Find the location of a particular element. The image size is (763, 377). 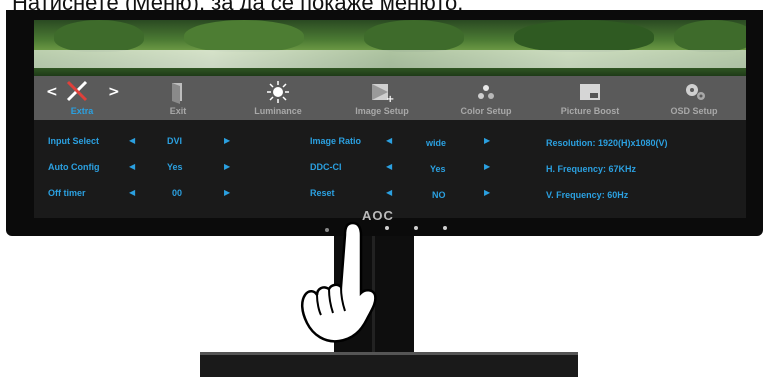

tab-picture-boost-label: Picture Boost is located at coordinates (590, 111).